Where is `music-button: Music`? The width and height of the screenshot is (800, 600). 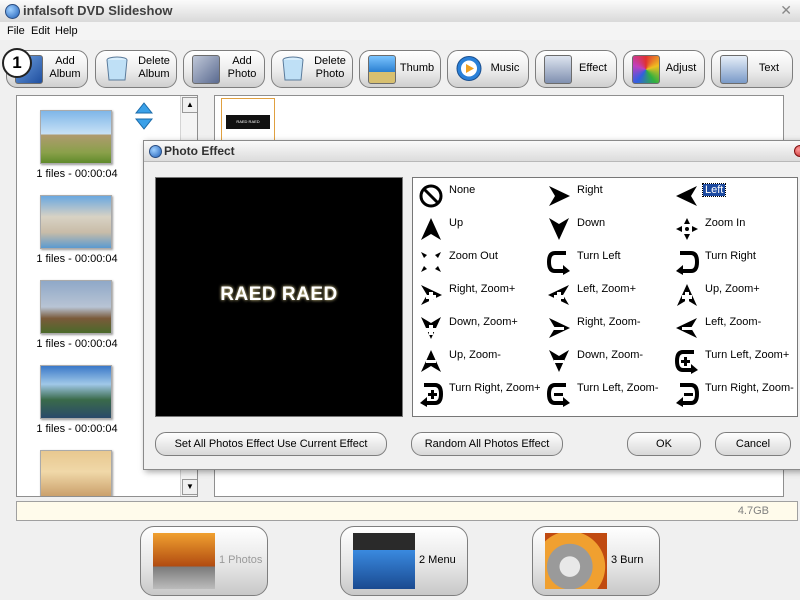
music-button: Music is located at coordinates (488, 69).